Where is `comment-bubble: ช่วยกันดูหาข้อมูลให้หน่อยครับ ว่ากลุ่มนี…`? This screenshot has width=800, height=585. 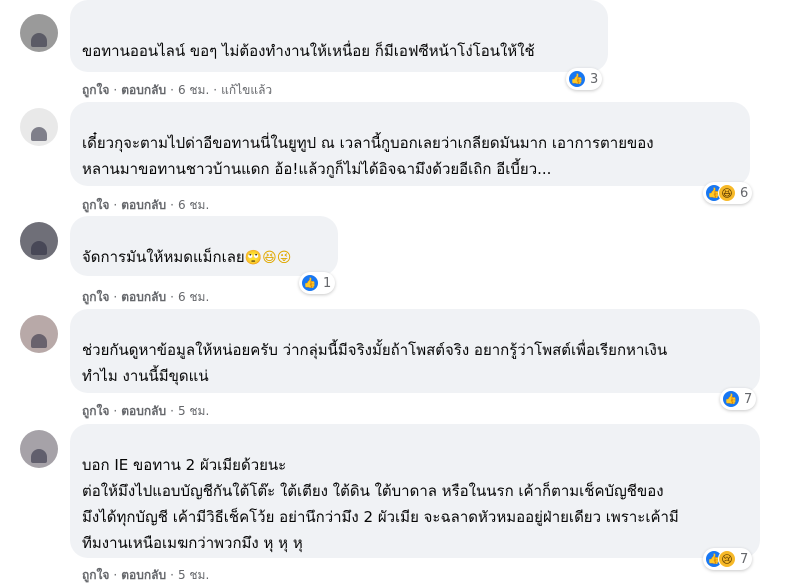
comment-bubble: ช่วยกันดูหาข้อมูลให้หน่อยครับ ว่ากลุ่มนี… is located at coordinates (415, 351).